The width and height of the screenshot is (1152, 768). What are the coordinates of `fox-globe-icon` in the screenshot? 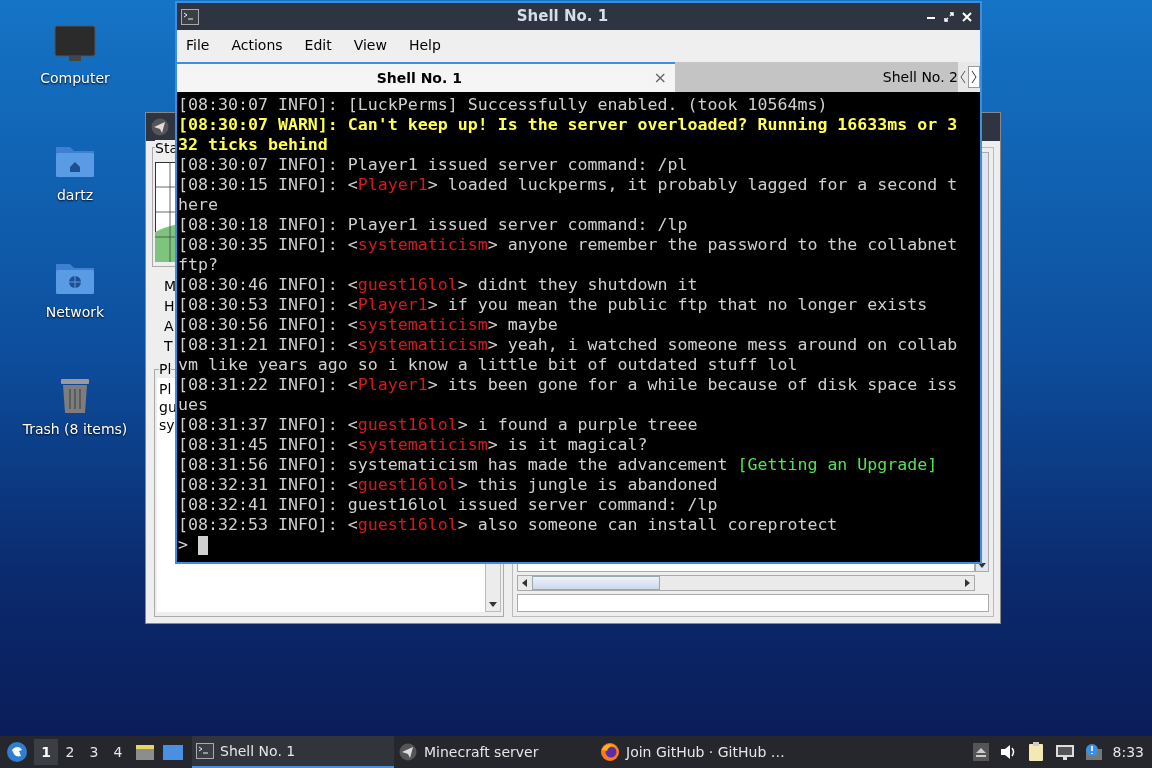 It's located at (610, 752).